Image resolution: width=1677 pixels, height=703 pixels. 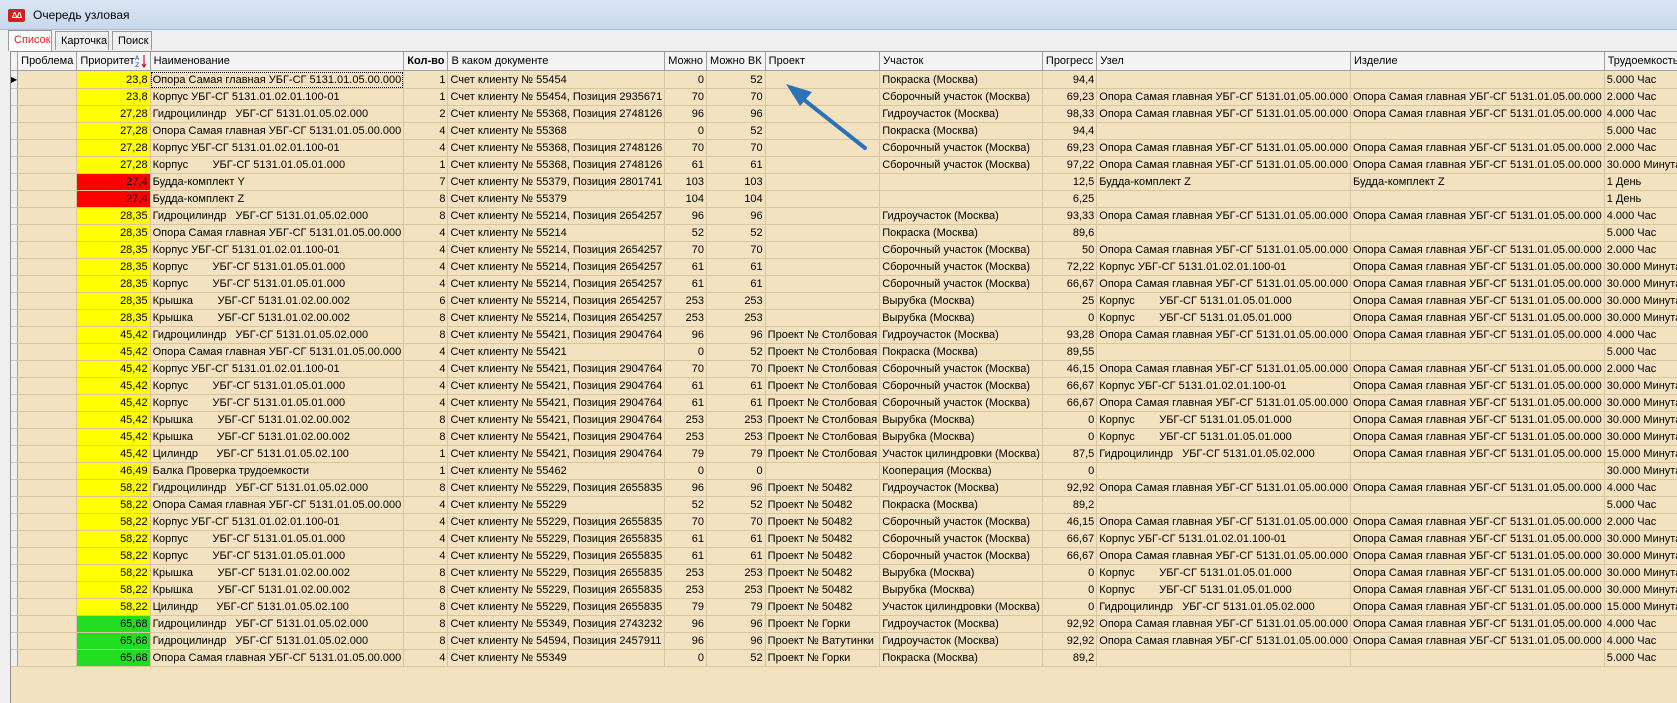 I want to click on col-header-project: Проект, so click(x=823, y=61).